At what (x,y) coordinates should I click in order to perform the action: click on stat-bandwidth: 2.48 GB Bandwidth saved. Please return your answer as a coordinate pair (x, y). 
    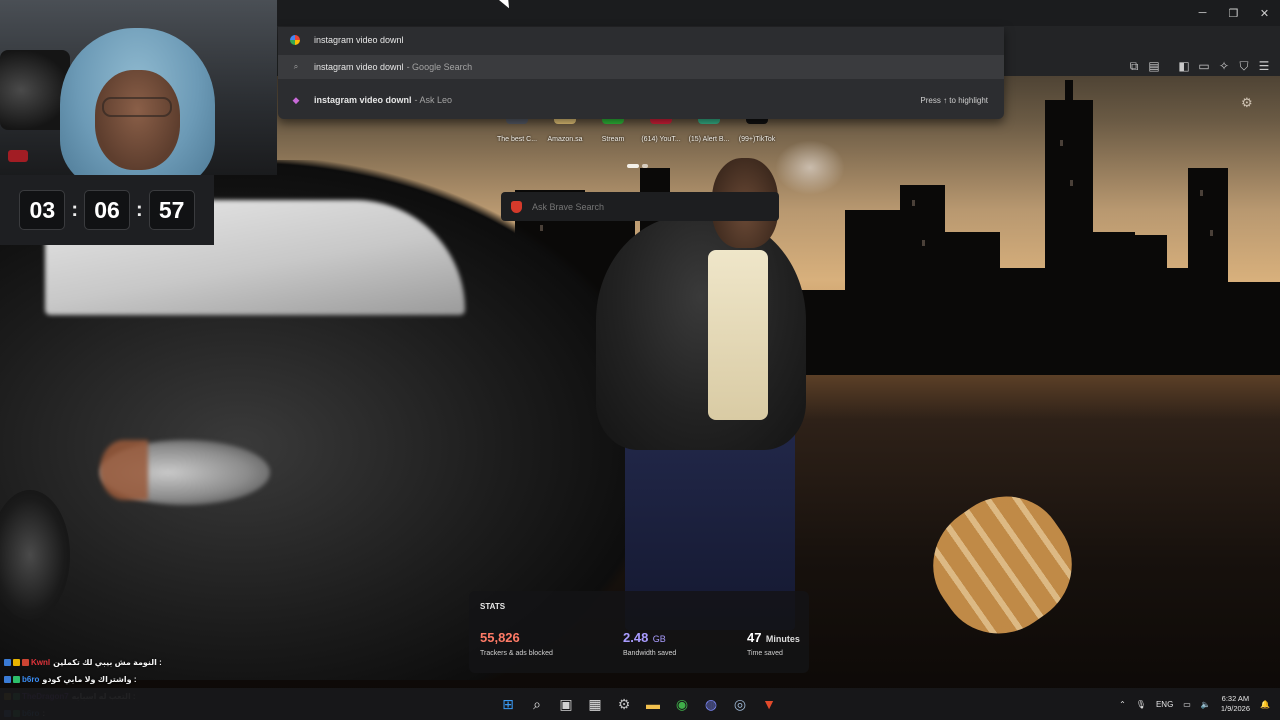
    Looking at the image, I should click on (649, 643).